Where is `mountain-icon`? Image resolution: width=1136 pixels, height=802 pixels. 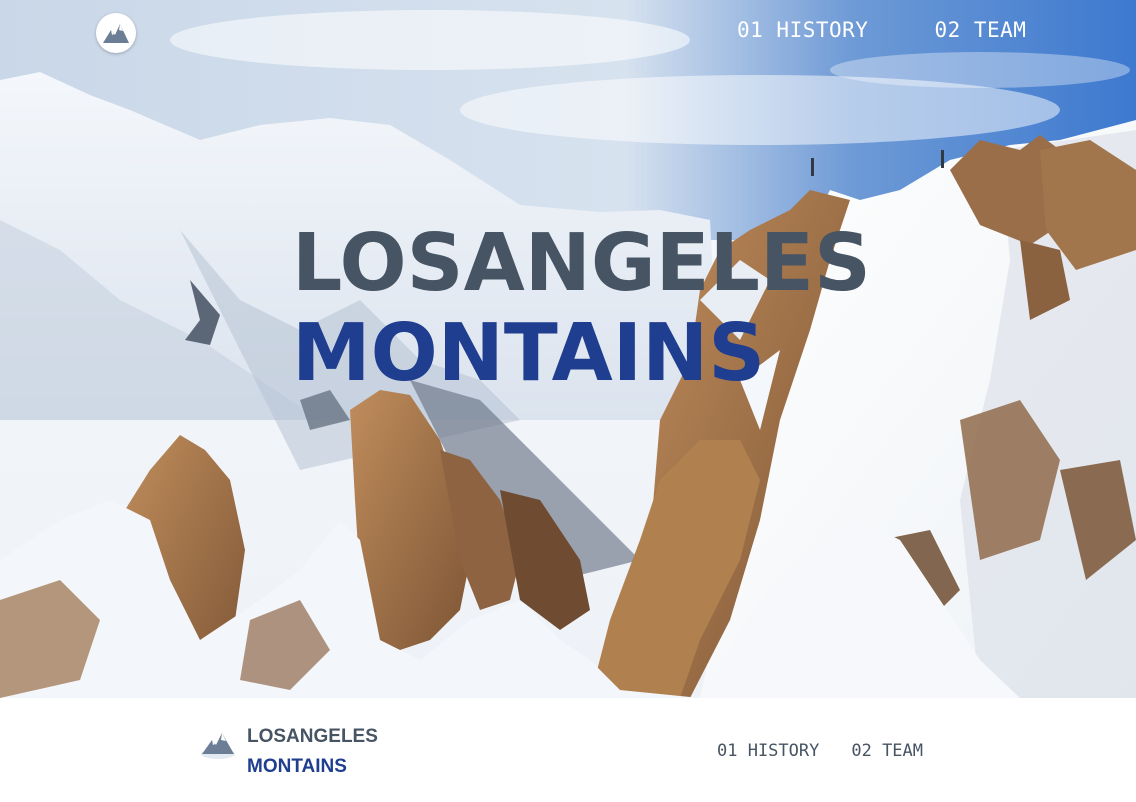
mountain-icon is located at coordinates (116, 33).